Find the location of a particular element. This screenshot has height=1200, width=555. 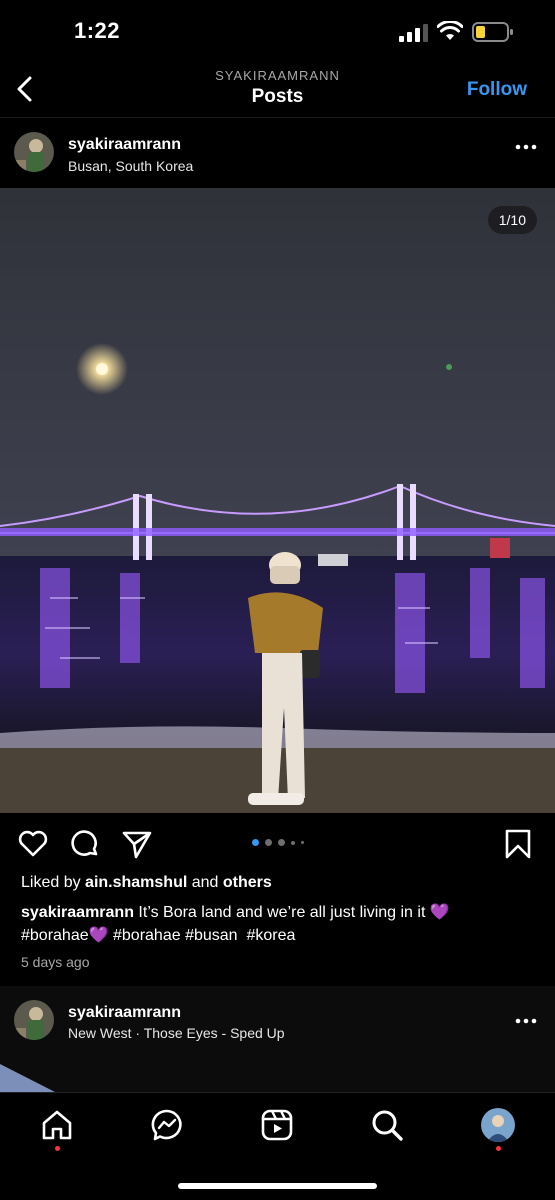

signal-icon is located at coordinates (413, 33).